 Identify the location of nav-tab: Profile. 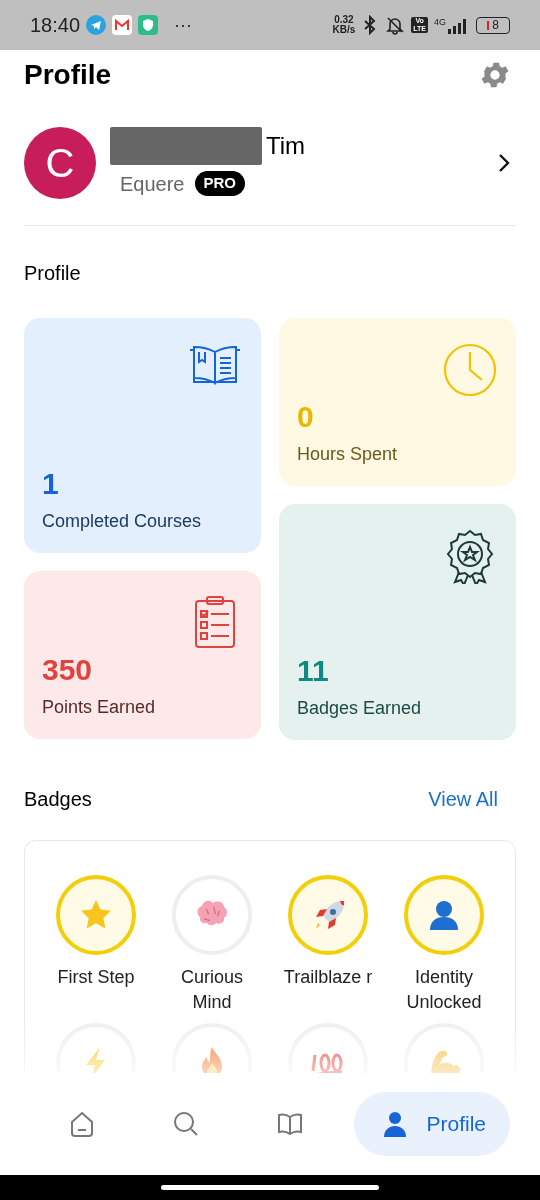
(432, 1124).